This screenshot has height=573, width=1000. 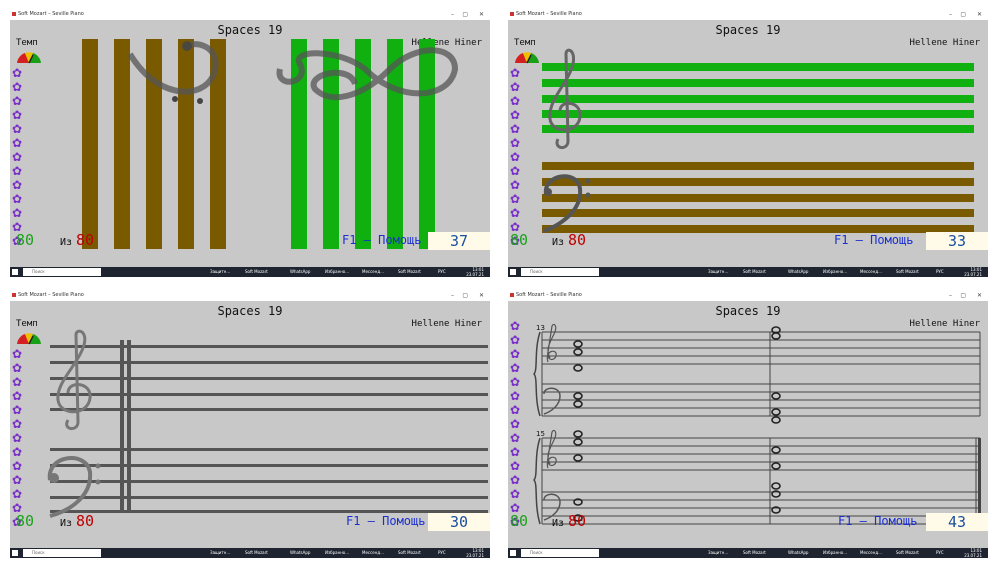 What do you see at coordinates (459, 522) in the screenshot?
I see `note-counter: 30` at bounding box center [459, 522].